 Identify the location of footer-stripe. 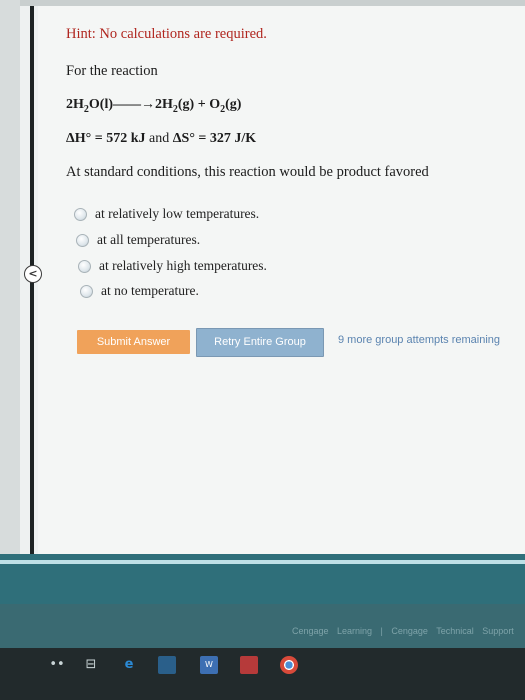
(262, 562).